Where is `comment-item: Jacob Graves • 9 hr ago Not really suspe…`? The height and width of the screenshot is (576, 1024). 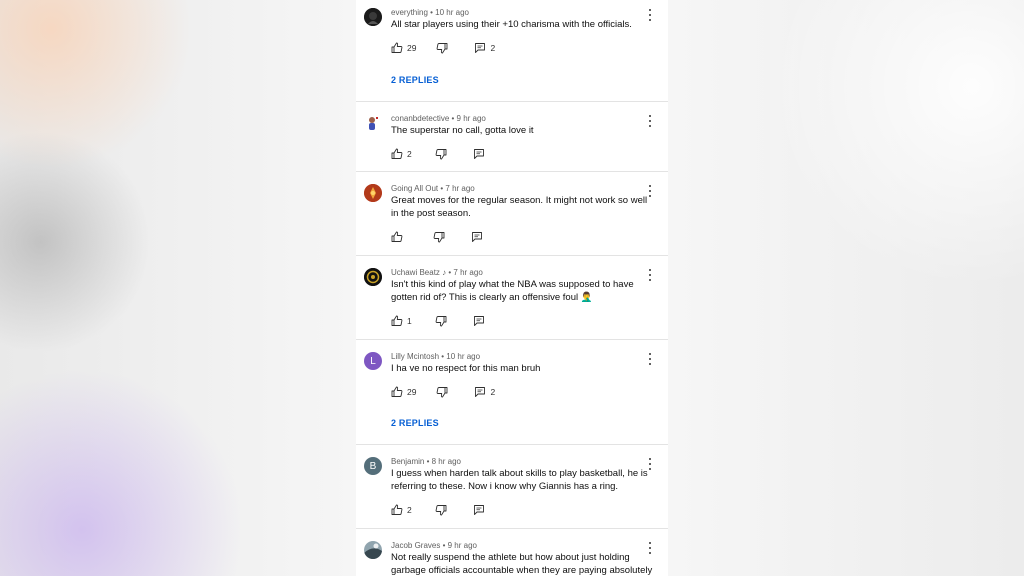 comment-item: Jacob Graves • 9 hr ago Not really suspe… is located at coordinates (512, 552).